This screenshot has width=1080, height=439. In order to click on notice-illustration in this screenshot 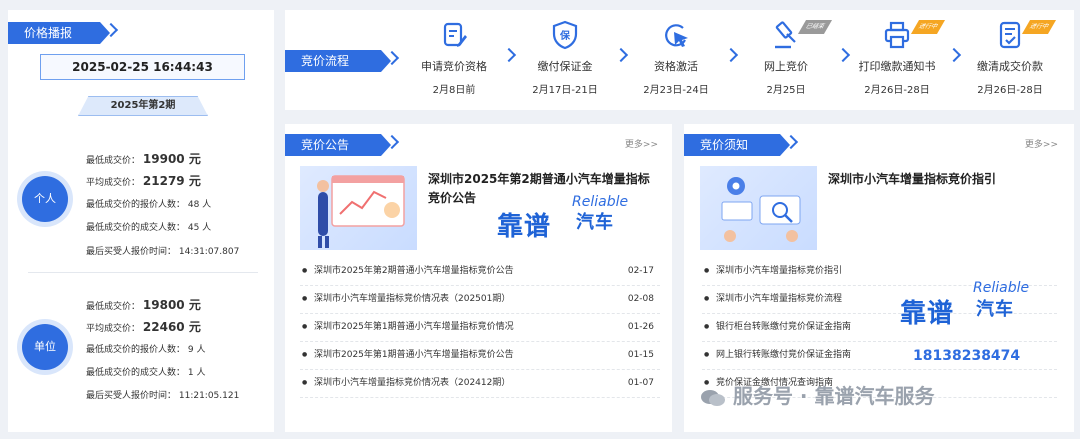, I will do `click(358, 208)`.